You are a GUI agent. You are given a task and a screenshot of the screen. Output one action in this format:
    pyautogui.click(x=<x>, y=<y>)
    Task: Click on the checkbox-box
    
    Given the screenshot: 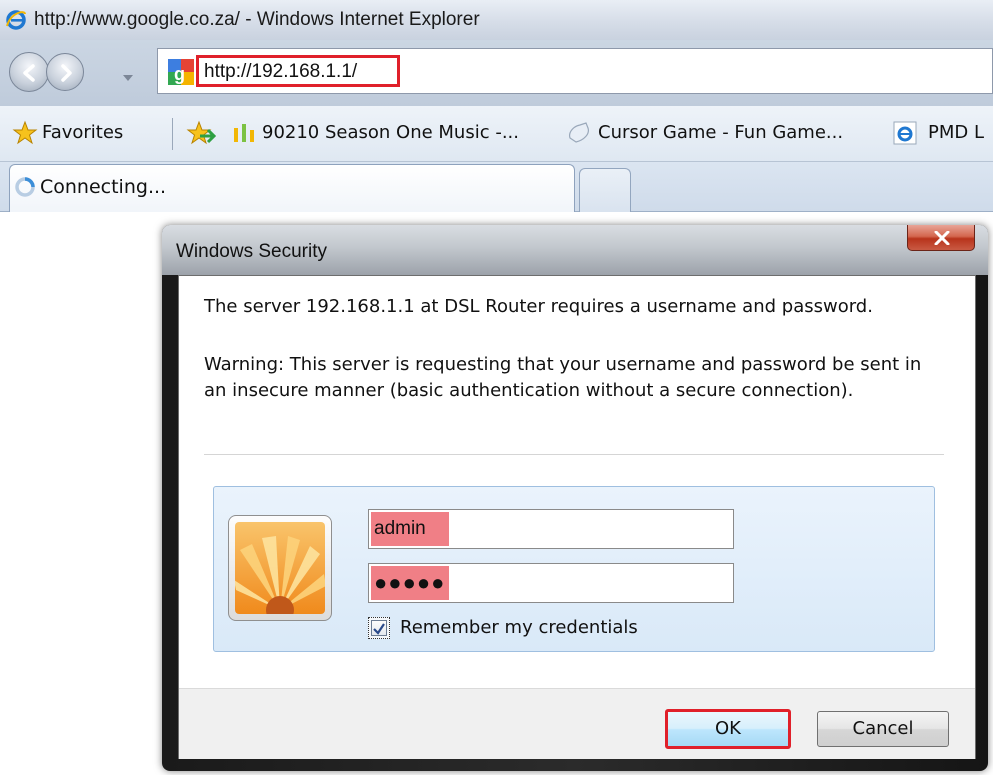 What is the action you would take?
    pyautogui.click(x=379, y=628)
    